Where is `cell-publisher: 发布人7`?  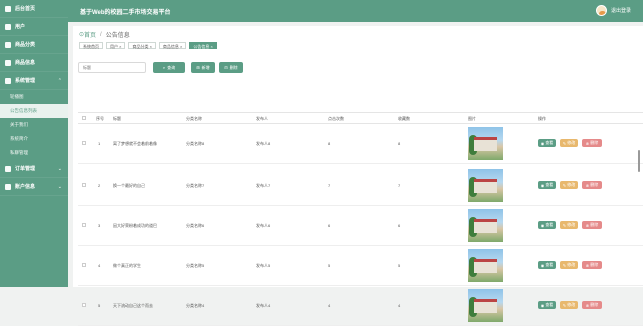
cell-publisher: 发布人7 is located at coordinates (263, 185).